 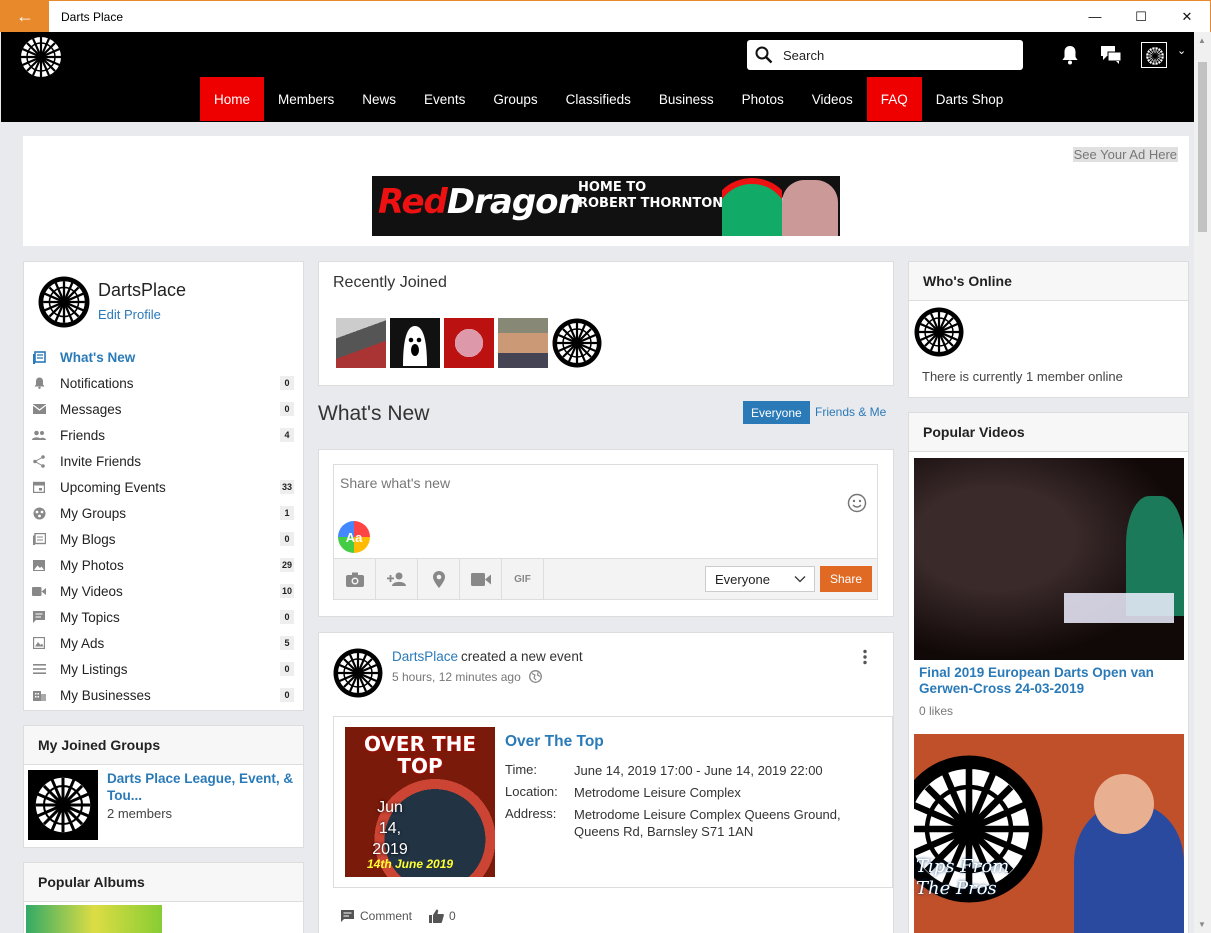 What do you see at coordinates (25, 16) in the screenshot?
I see `back-arrow-icon: ←` at bounding box center [25, 16].